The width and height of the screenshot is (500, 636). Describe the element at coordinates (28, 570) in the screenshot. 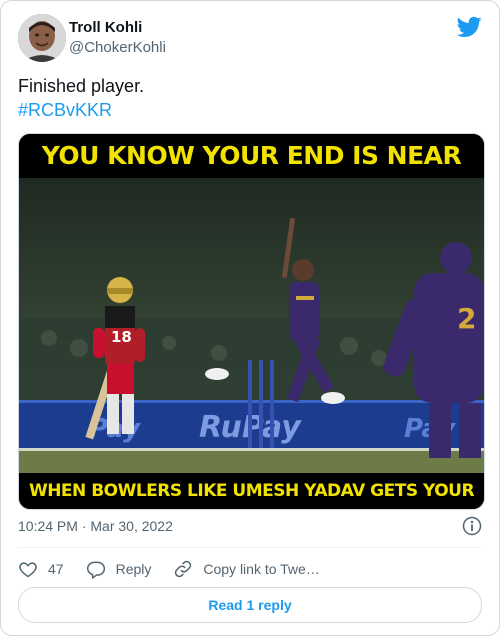

I see `heart-icon` at that location.